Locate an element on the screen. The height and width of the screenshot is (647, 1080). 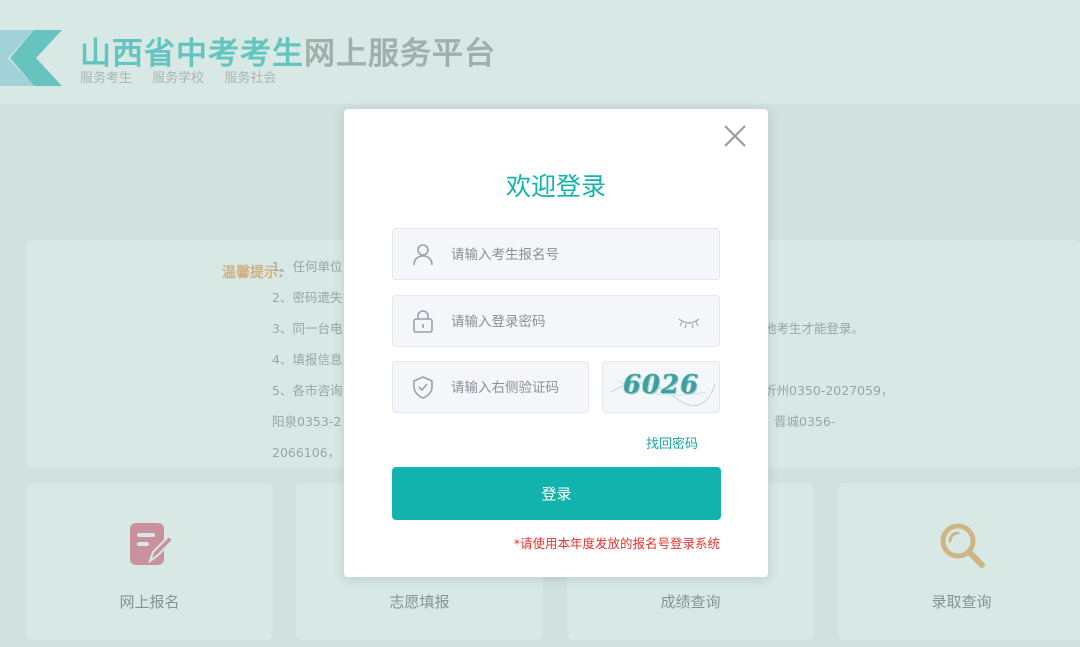
password-input is located at coordinates (561, 322).